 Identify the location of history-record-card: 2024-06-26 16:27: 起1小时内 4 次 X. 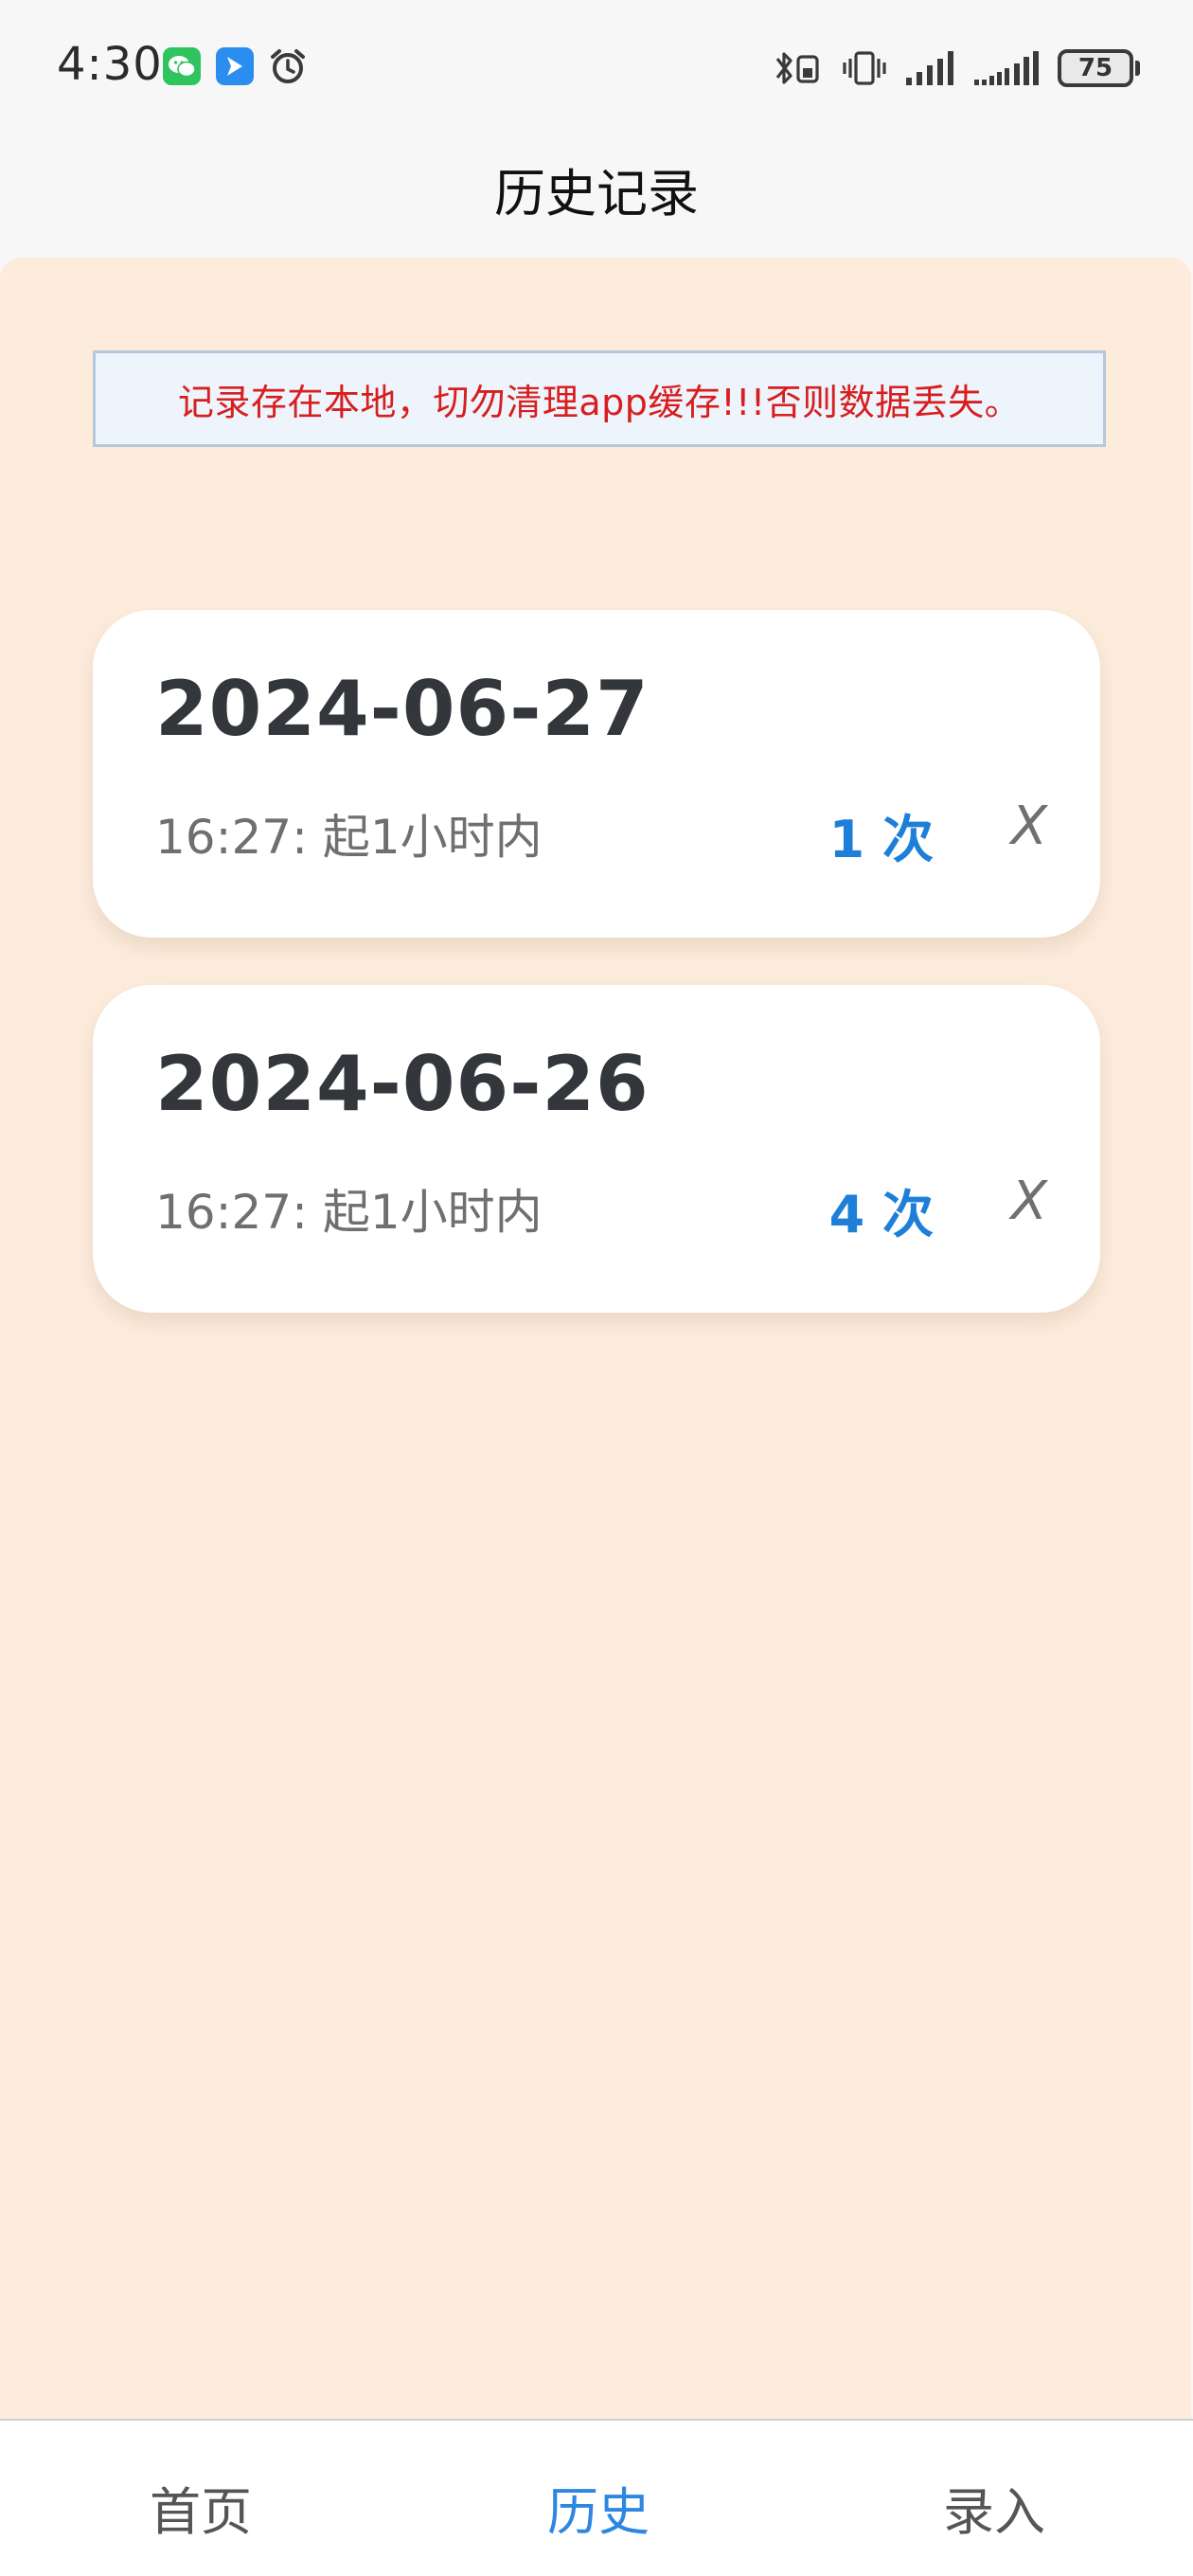
(596, 1149).